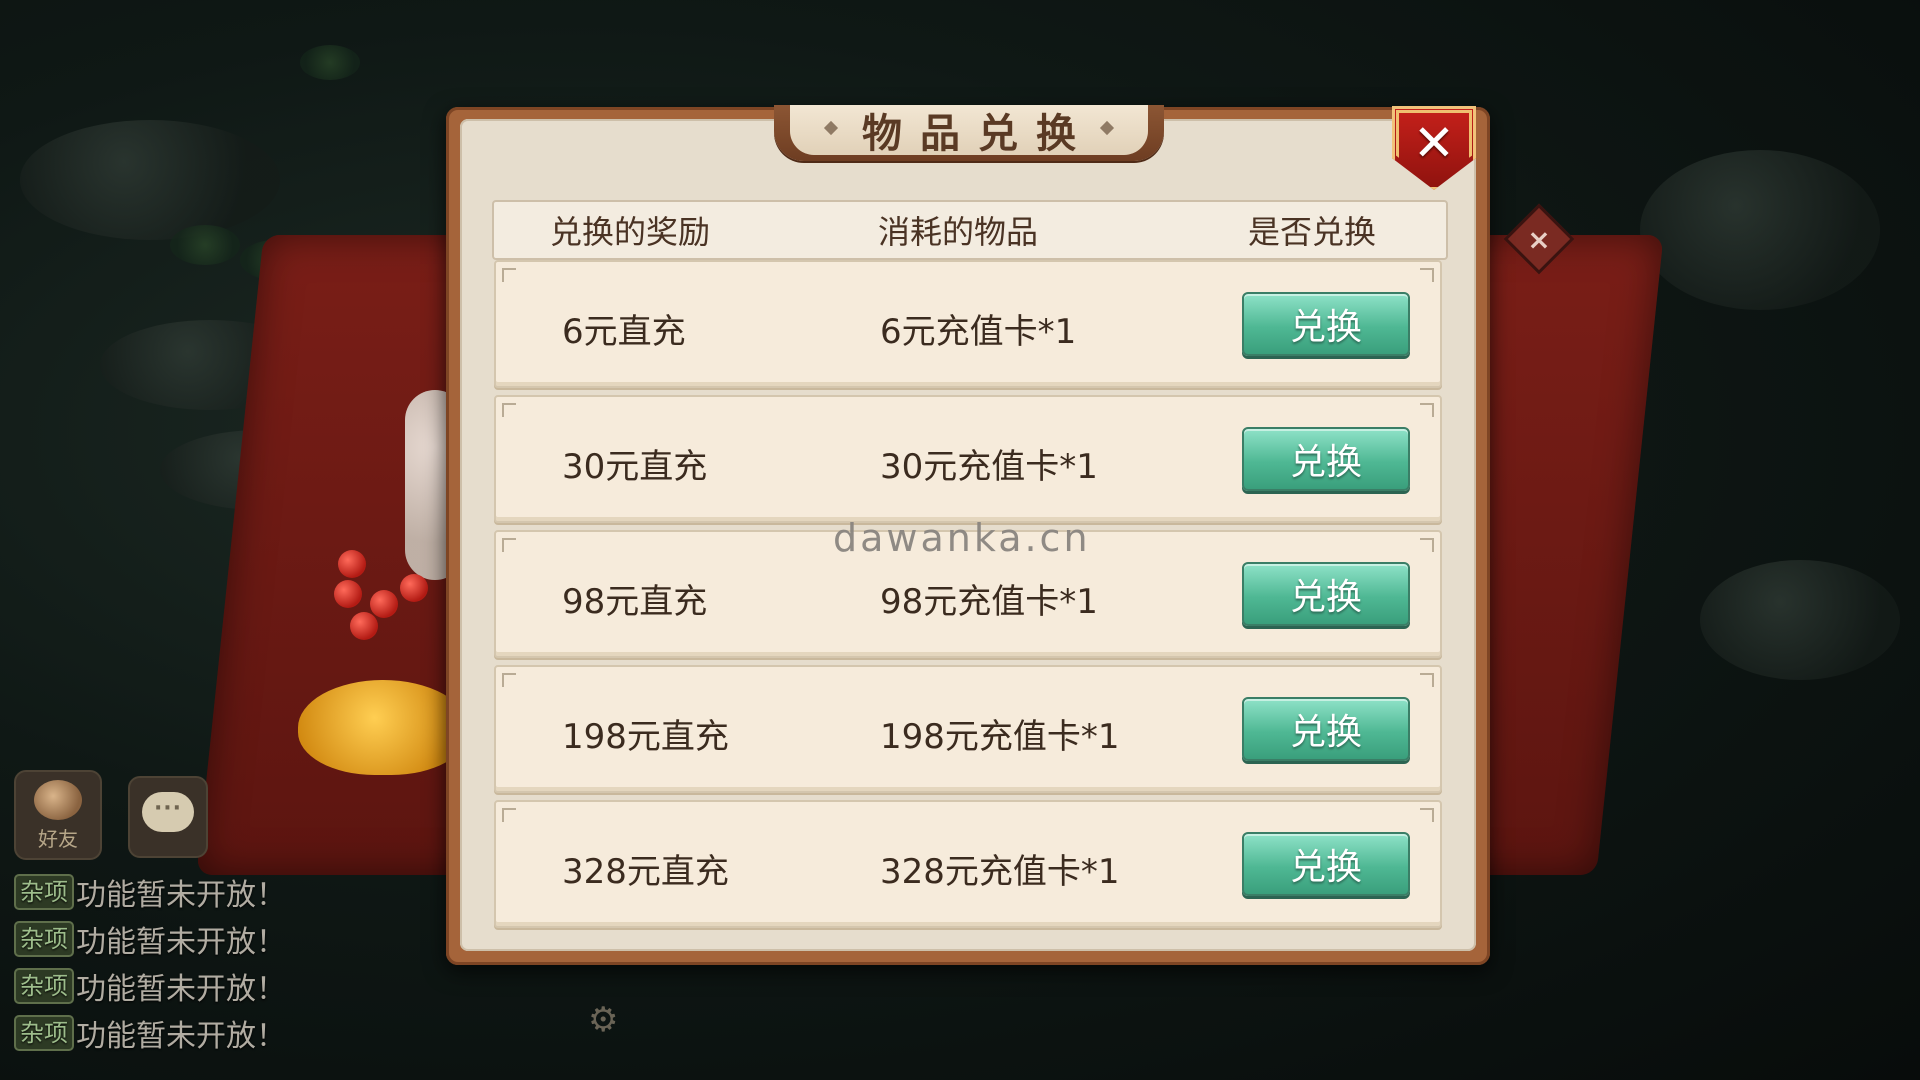  I want to click on cost-cell: 198元充值卡*1, so click(1000, 737).